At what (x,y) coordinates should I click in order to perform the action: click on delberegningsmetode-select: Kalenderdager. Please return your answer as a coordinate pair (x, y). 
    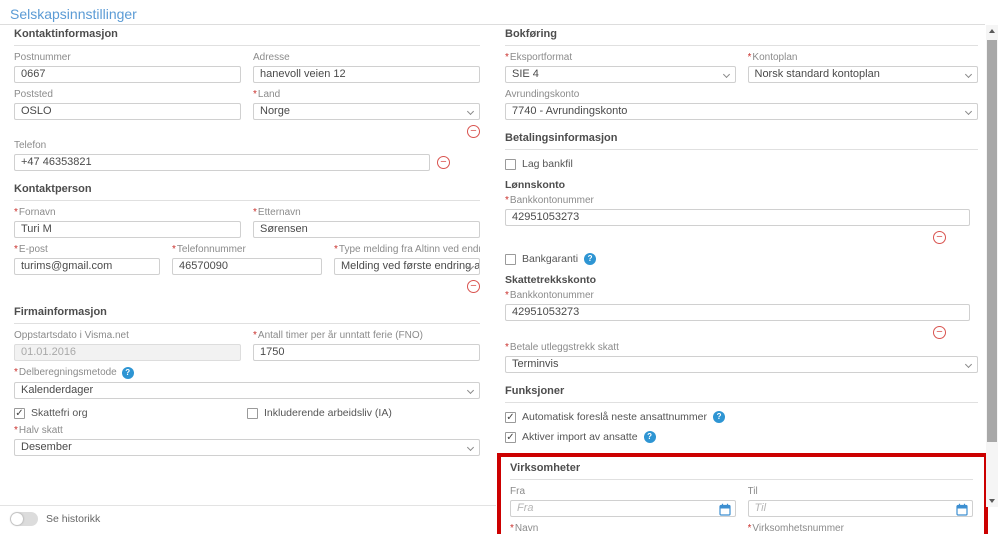
    Looking at the image, I should click on (247, 390).